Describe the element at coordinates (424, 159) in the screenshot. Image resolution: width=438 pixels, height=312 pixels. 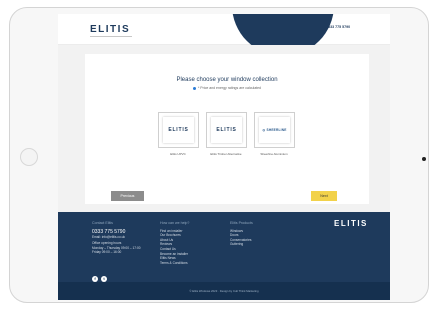
I see `tablet-camera` at that location.